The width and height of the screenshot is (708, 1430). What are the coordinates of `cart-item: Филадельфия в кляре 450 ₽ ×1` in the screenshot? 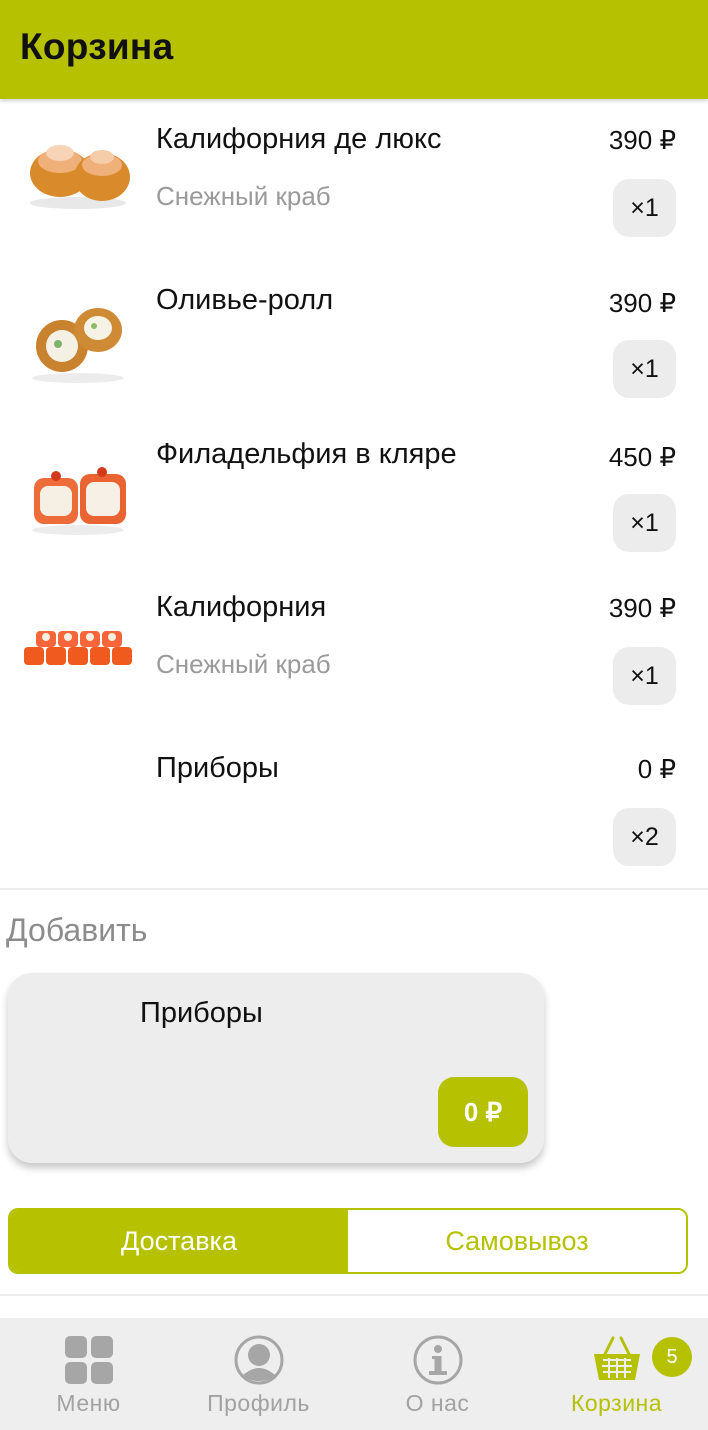 It's located at (354, 495).